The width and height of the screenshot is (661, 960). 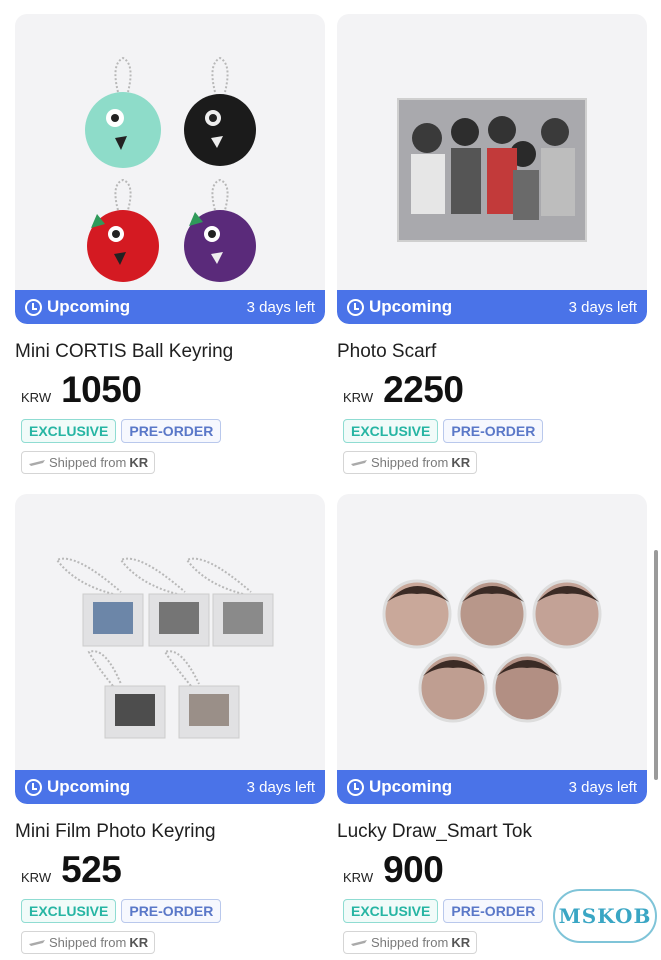 I want to click on watermark-logo: MSKOB, so click(x=605, y=916).